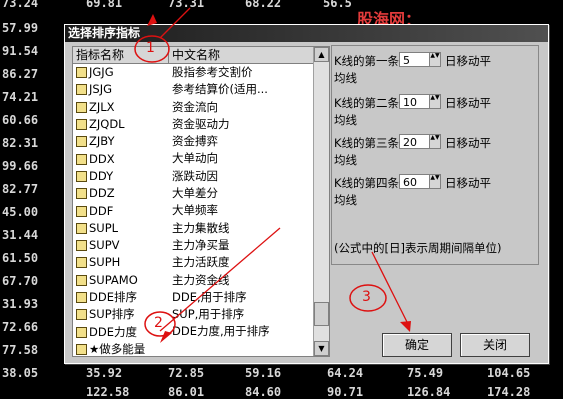  What do you see at coordinates (20, 51) in the screenshot?
I see `bg-number: 91.54` at bounding box center [20, 51].